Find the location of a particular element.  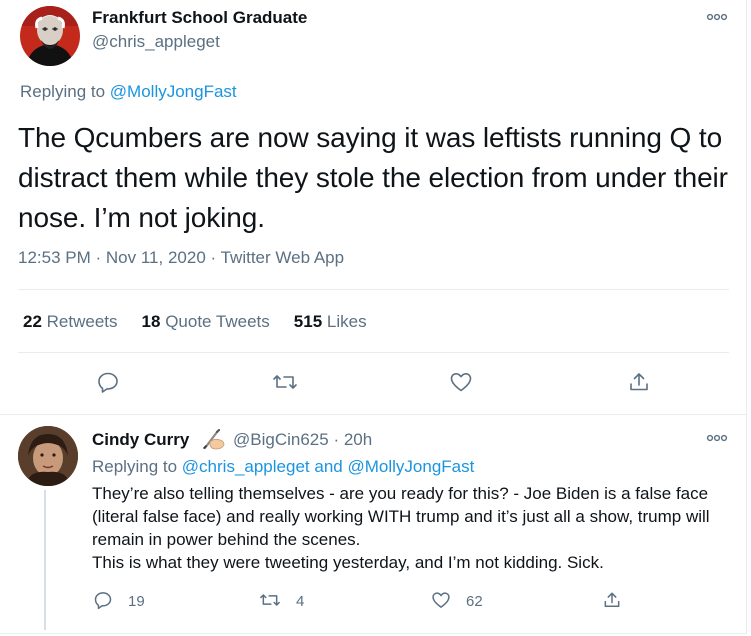

tweet-stats: 22 Retweets 18 Quote Tweets 515 Likes is located at coordinates (195, 322).